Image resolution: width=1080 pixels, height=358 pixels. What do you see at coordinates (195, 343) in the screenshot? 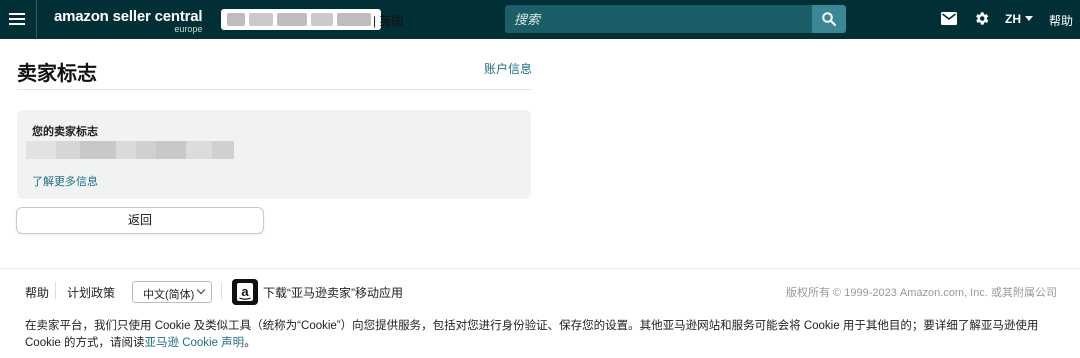
I see `cookie-statement-link: 亚马逊 Cookie 声明` at bounding box center [195, 343].